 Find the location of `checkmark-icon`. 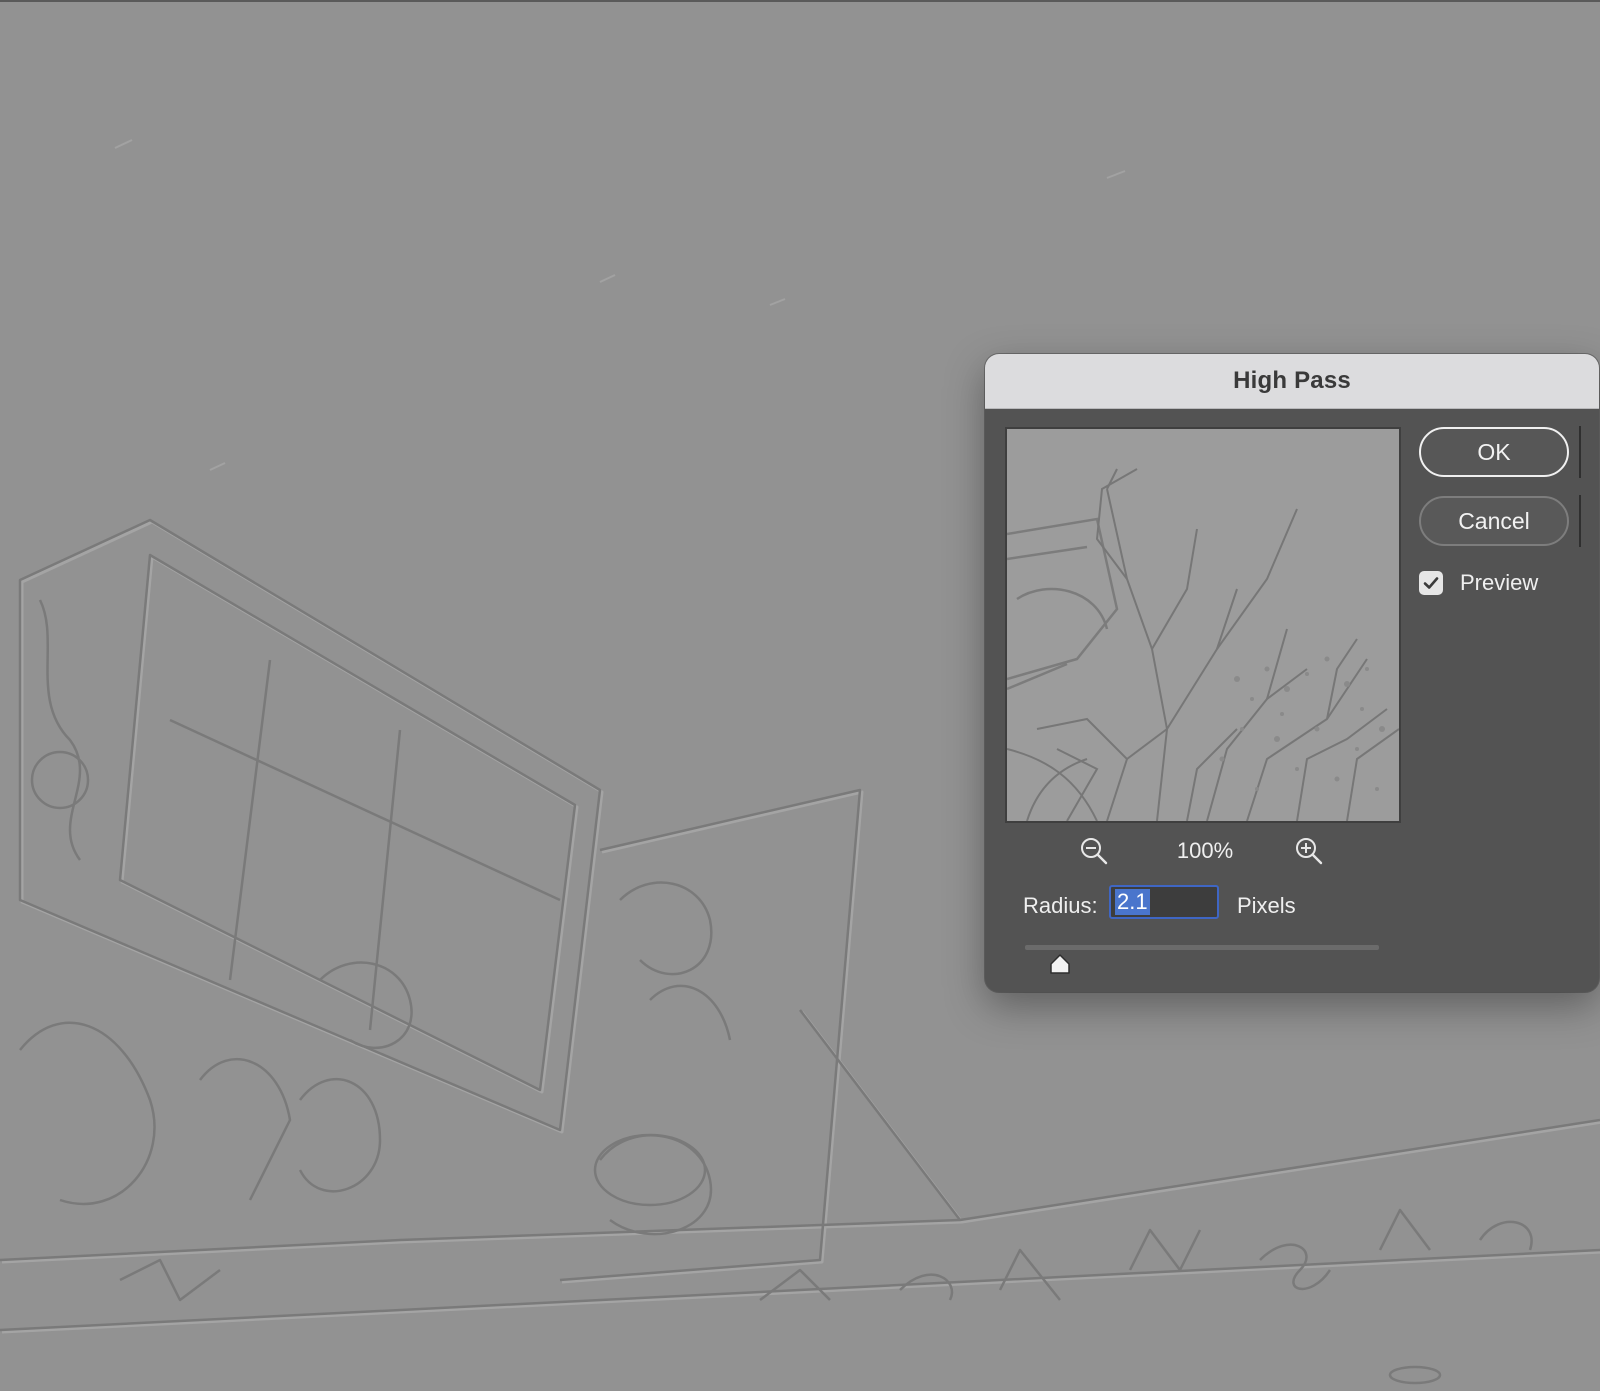

checkmark-icon is located at coordinates (1431, 583).